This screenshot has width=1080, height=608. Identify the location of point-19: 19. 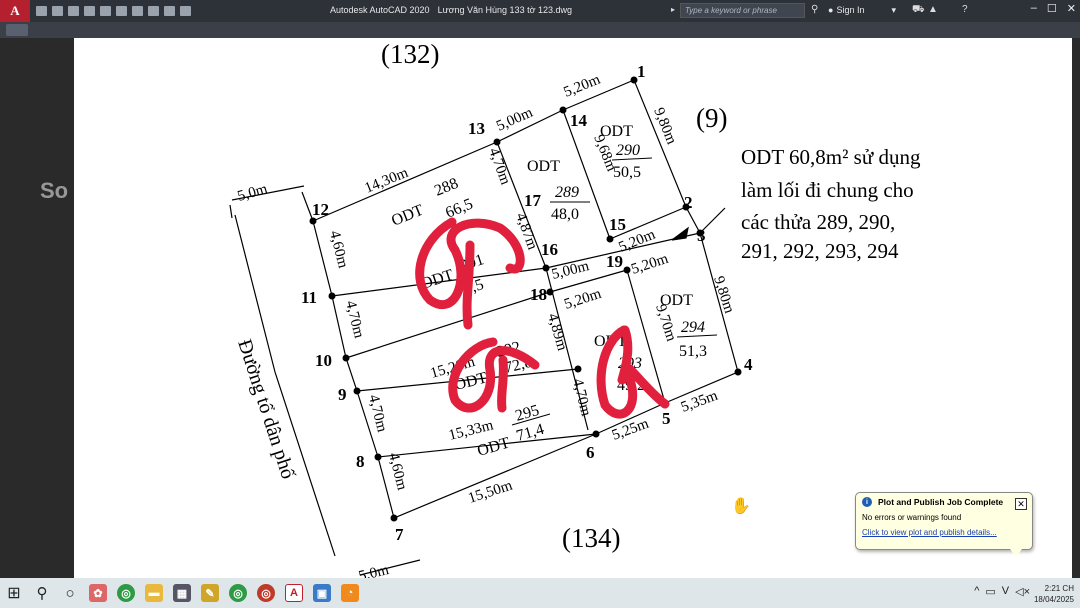
(614, 261).